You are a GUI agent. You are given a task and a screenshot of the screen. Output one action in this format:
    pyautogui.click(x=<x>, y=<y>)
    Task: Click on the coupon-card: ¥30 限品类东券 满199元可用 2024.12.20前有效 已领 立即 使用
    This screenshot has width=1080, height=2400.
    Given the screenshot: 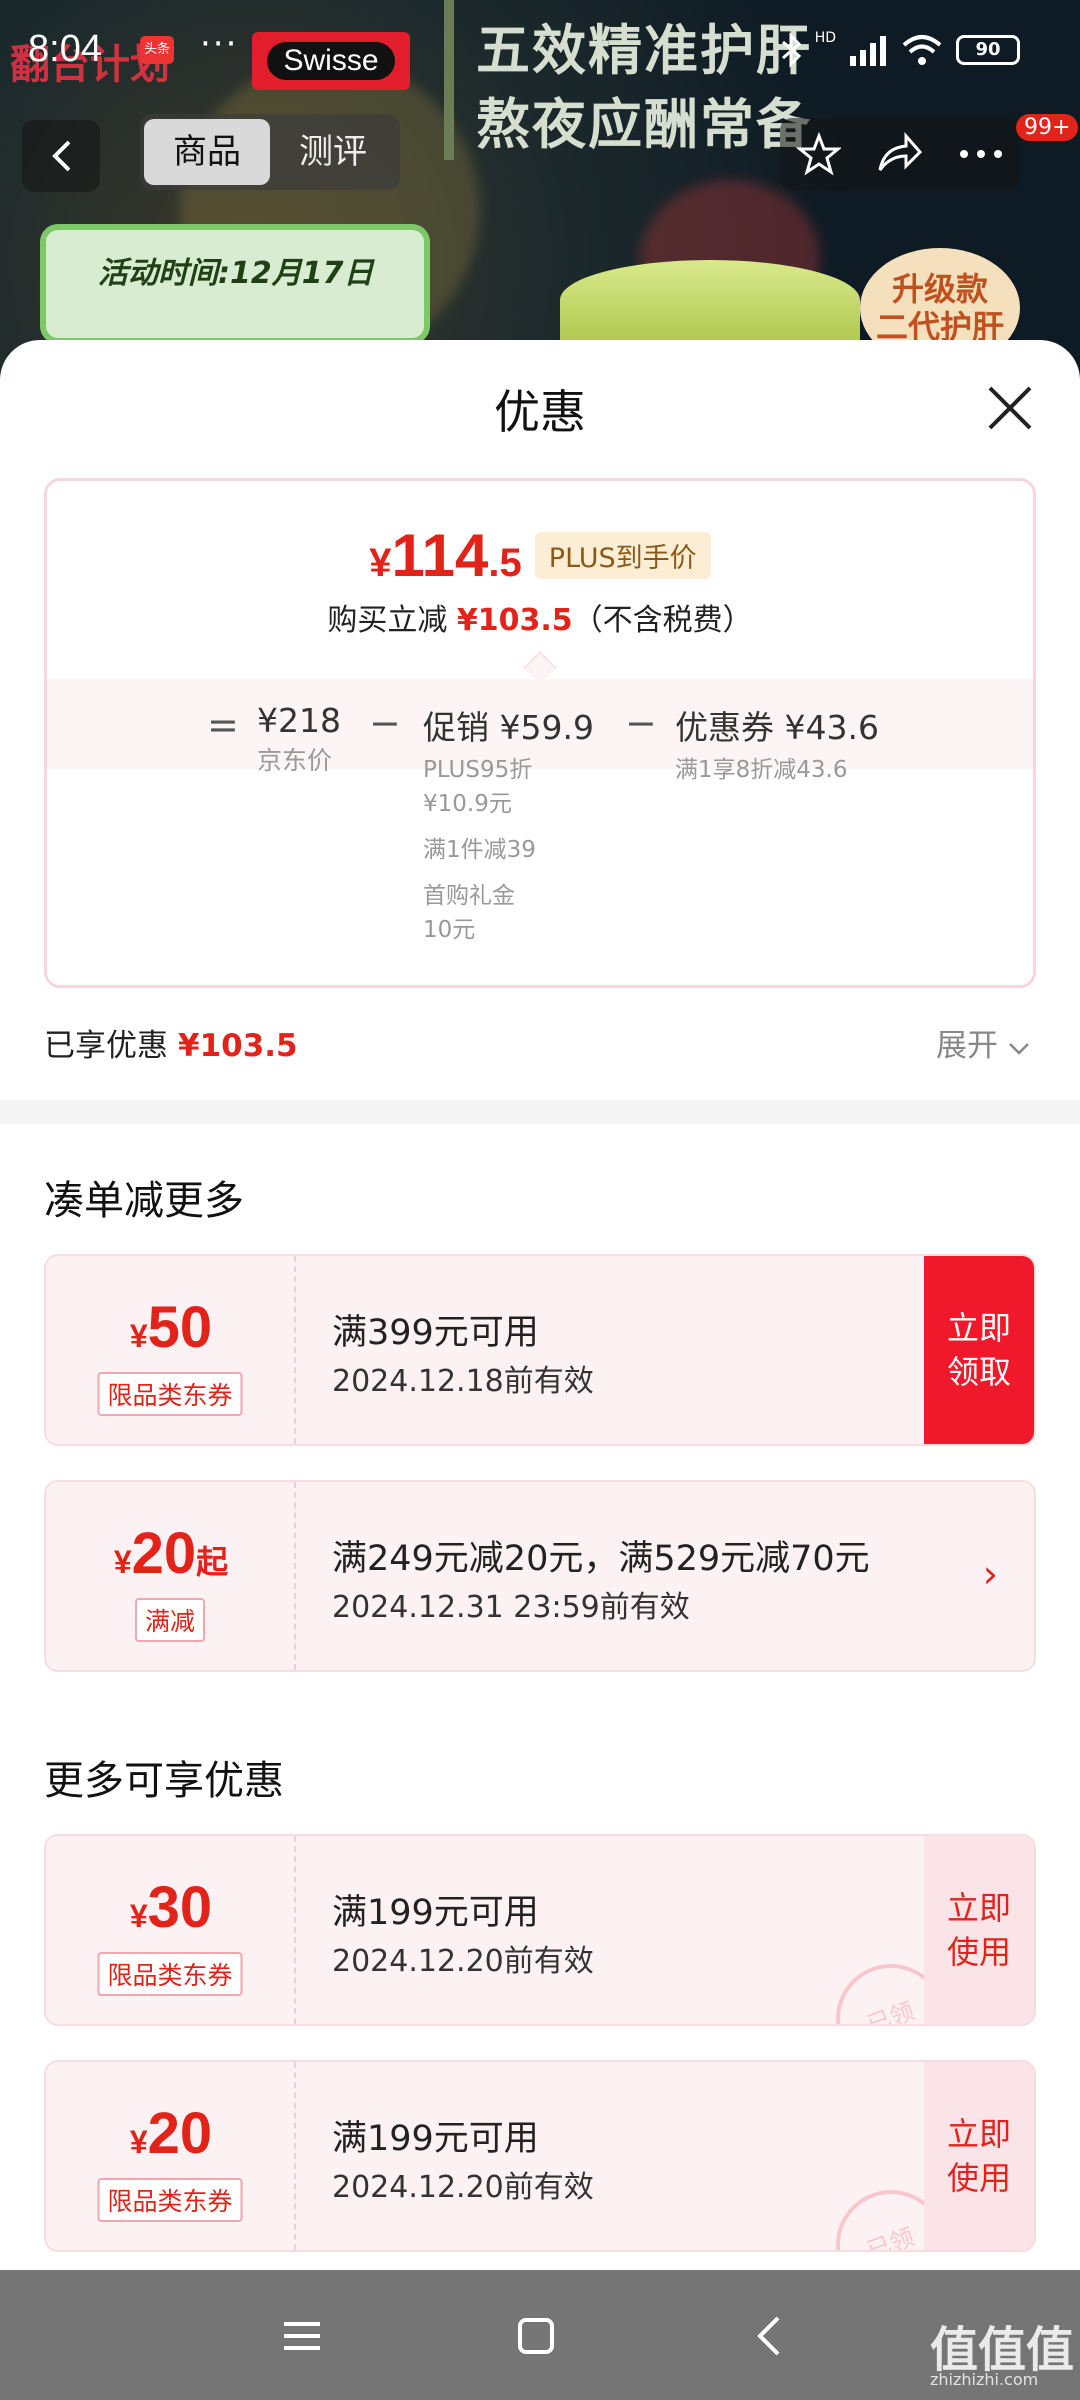 What is the action you would take?
    pyautogui.click(x=540, y=1930)
    